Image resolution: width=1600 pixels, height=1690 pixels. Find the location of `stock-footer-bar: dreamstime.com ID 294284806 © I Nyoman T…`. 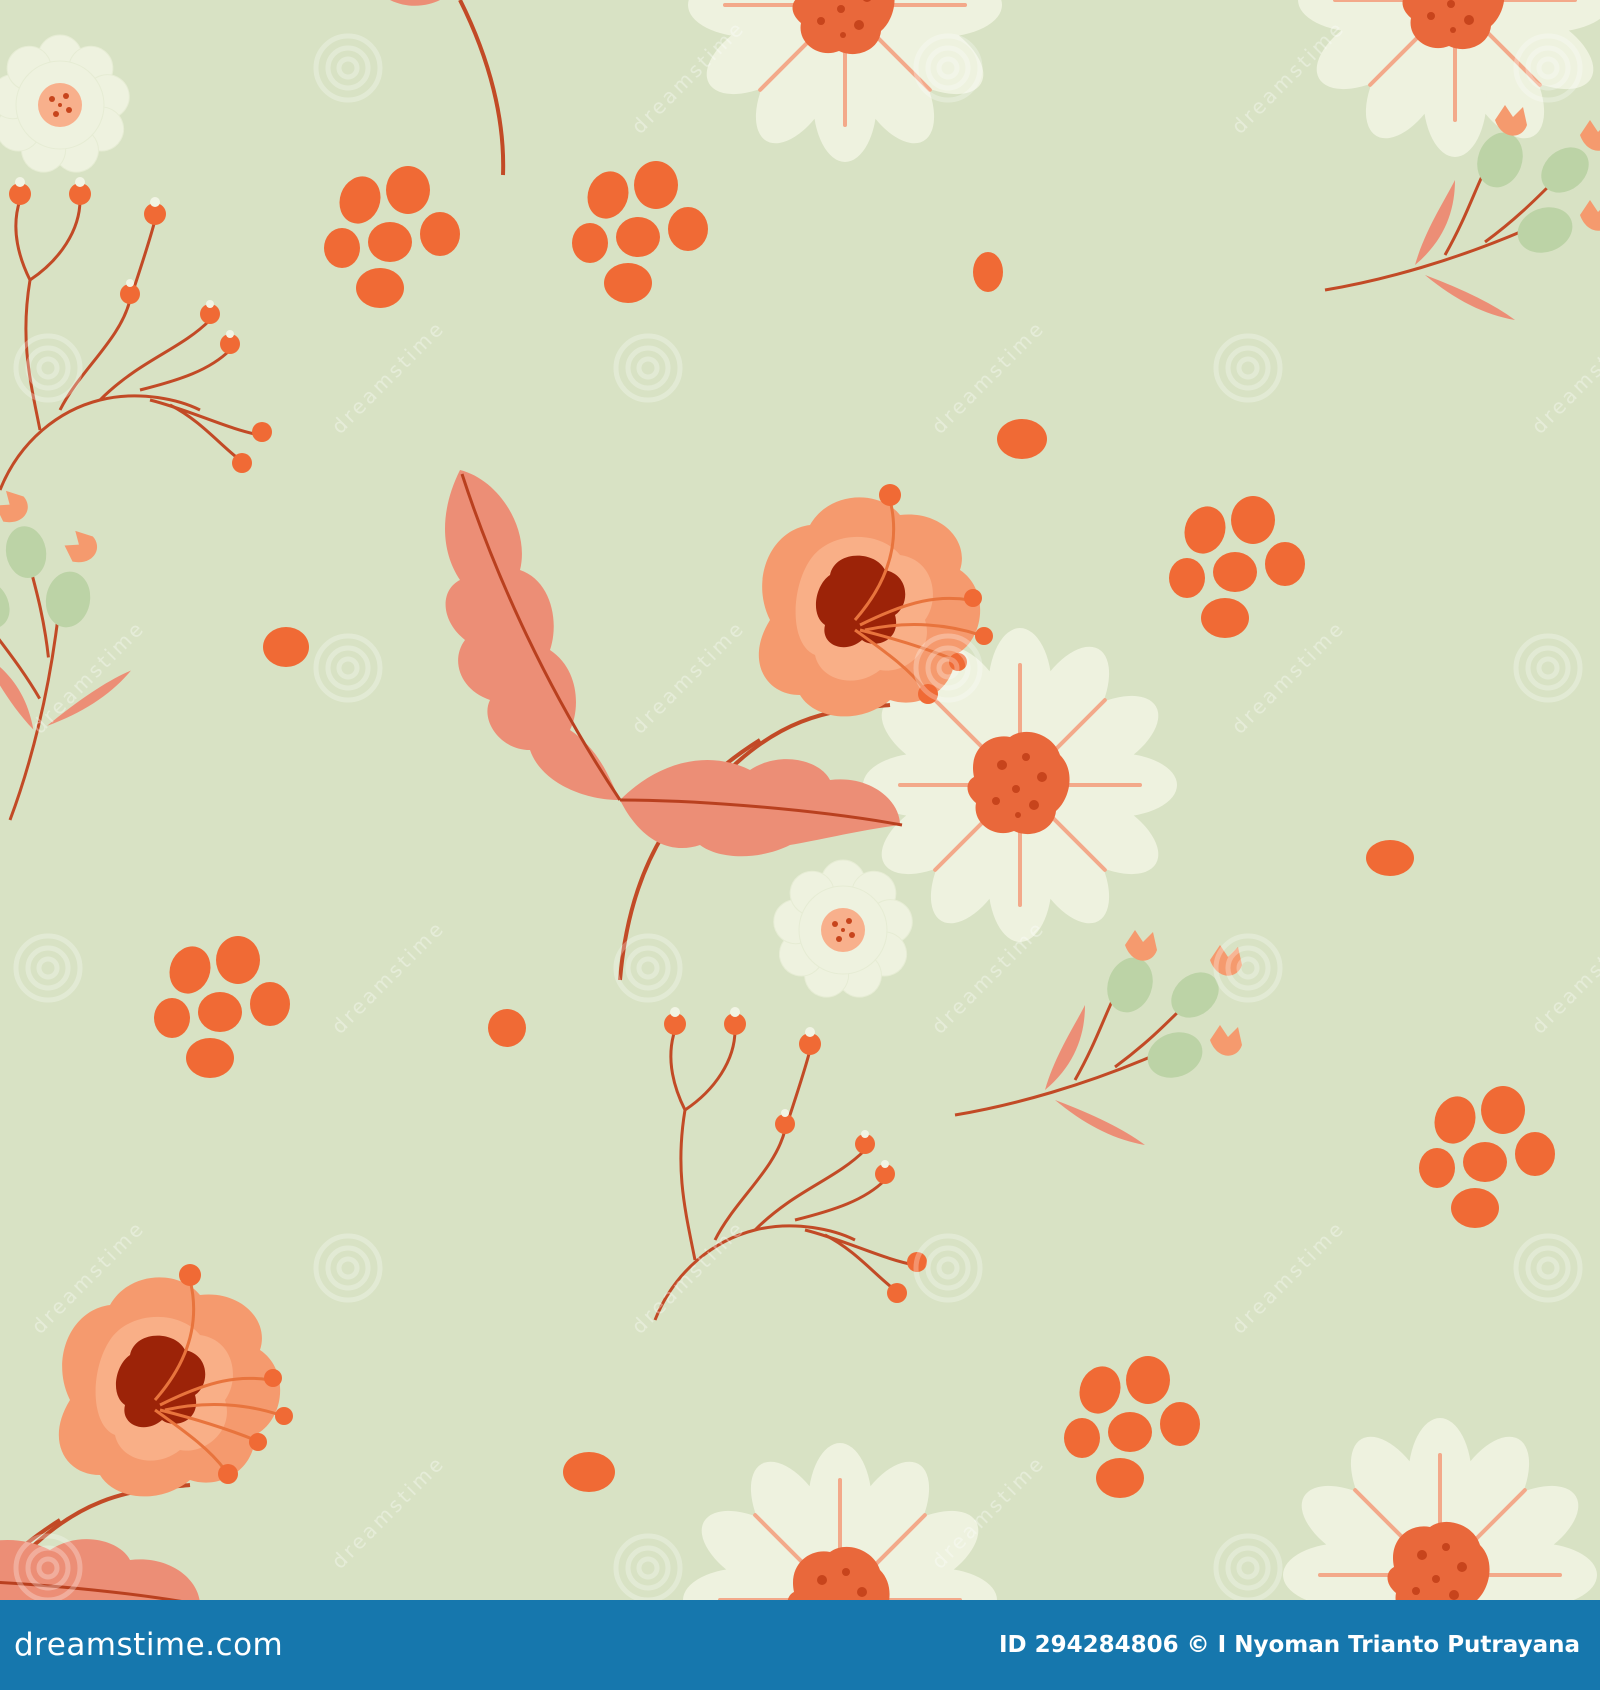

stock-footer-bar: dreamstime.com ID 294284806 © I Nyoman T… is located at coordinates (800, 1645).